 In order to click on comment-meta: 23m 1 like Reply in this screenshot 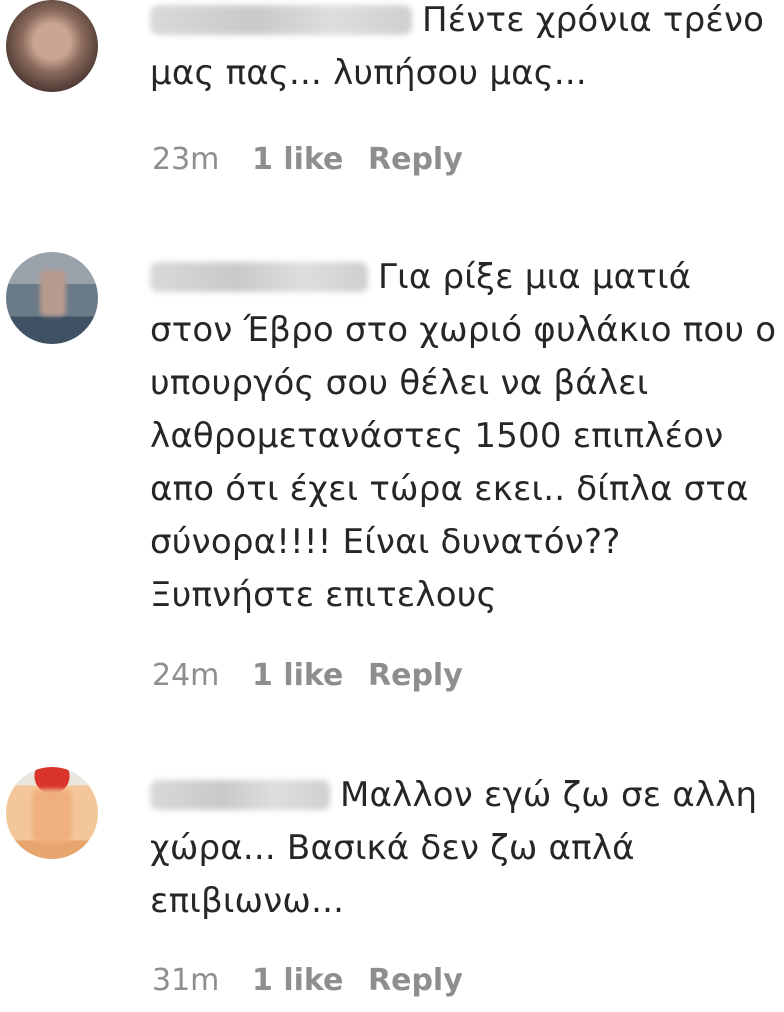, I will do `click(307, 159)`.